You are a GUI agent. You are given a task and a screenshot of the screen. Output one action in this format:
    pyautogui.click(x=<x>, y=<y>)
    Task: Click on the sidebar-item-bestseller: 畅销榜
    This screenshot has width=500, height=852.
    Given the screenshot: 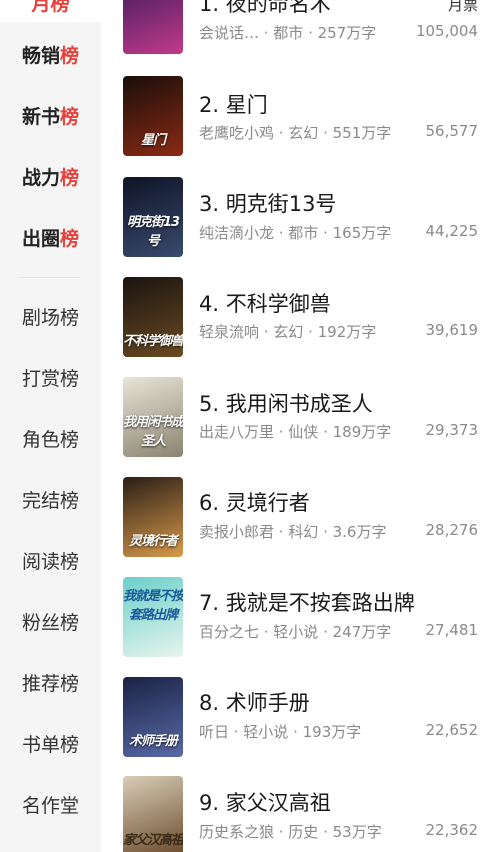 What is the action you would take?
    pyautogui.click(x=50, y=54)
    